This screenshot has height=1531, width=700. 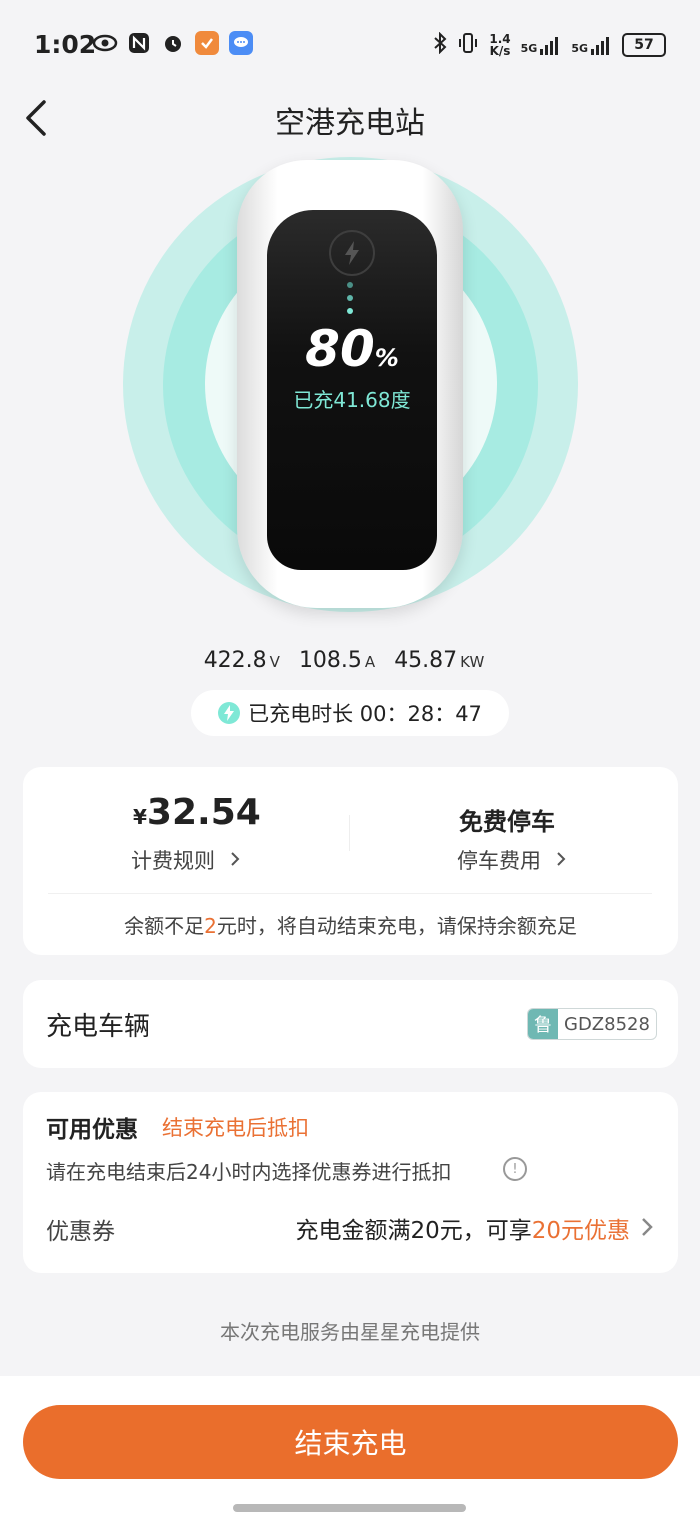 What do you see at coordinates (98, 1027) in the screenshot?
I see `vehicle-label: 充电车辆` at bounding box center [98, 1027].